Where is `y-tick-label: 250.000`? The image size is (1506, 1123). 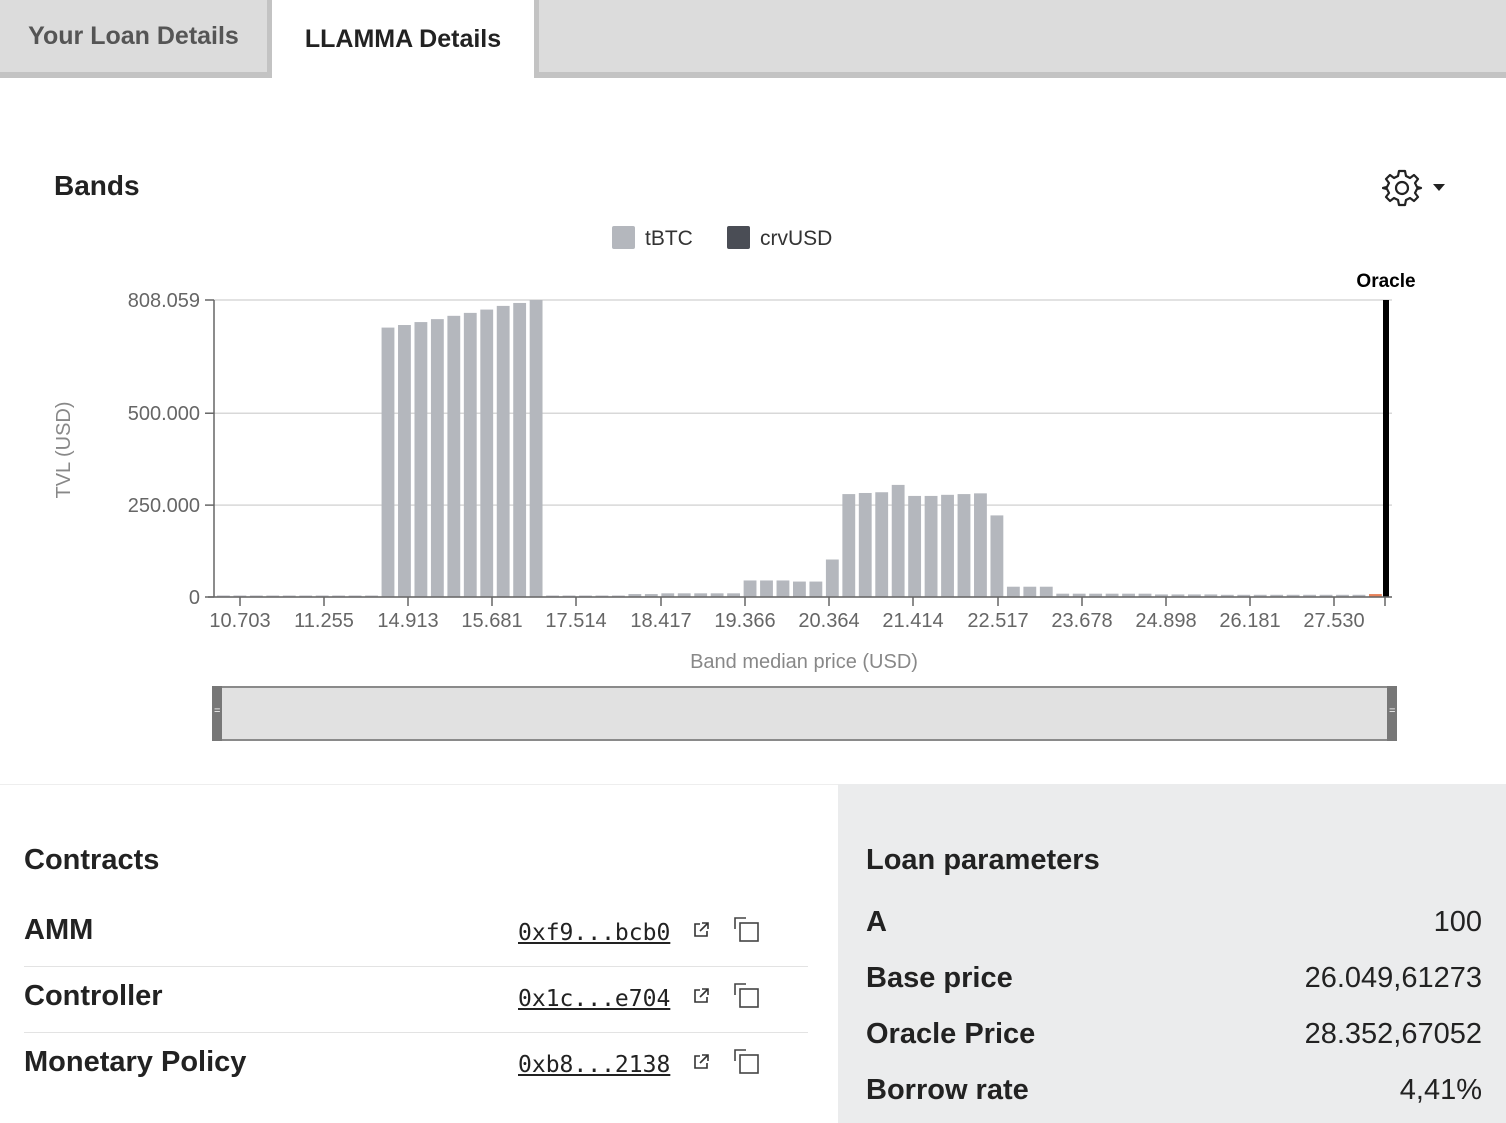
y-tick-label: 250.000 is located at coordinates (164, 506).